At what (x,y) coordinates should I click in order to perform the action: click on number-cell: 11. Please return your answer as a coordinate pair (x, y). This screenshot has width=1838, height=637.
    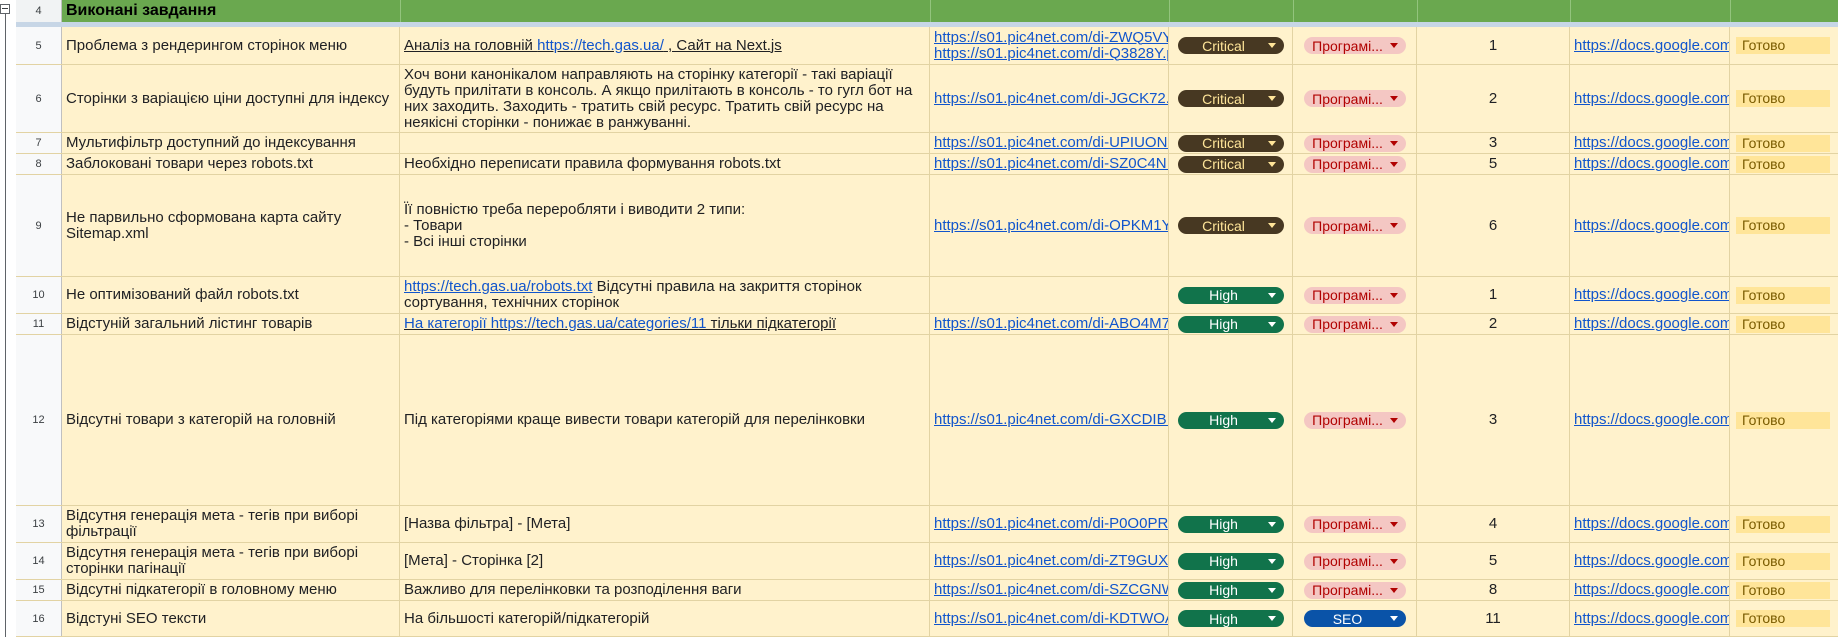
    Looking at the image, I should click on (1493, 618).